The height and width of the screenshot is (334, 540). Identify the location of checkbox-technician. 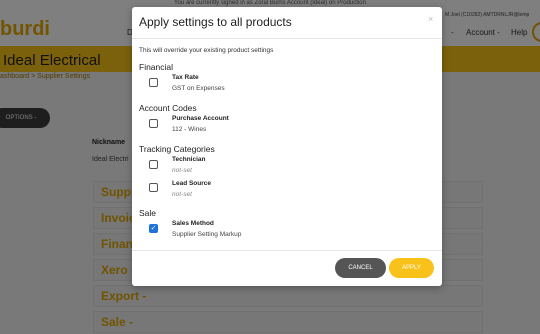
(153, 164).